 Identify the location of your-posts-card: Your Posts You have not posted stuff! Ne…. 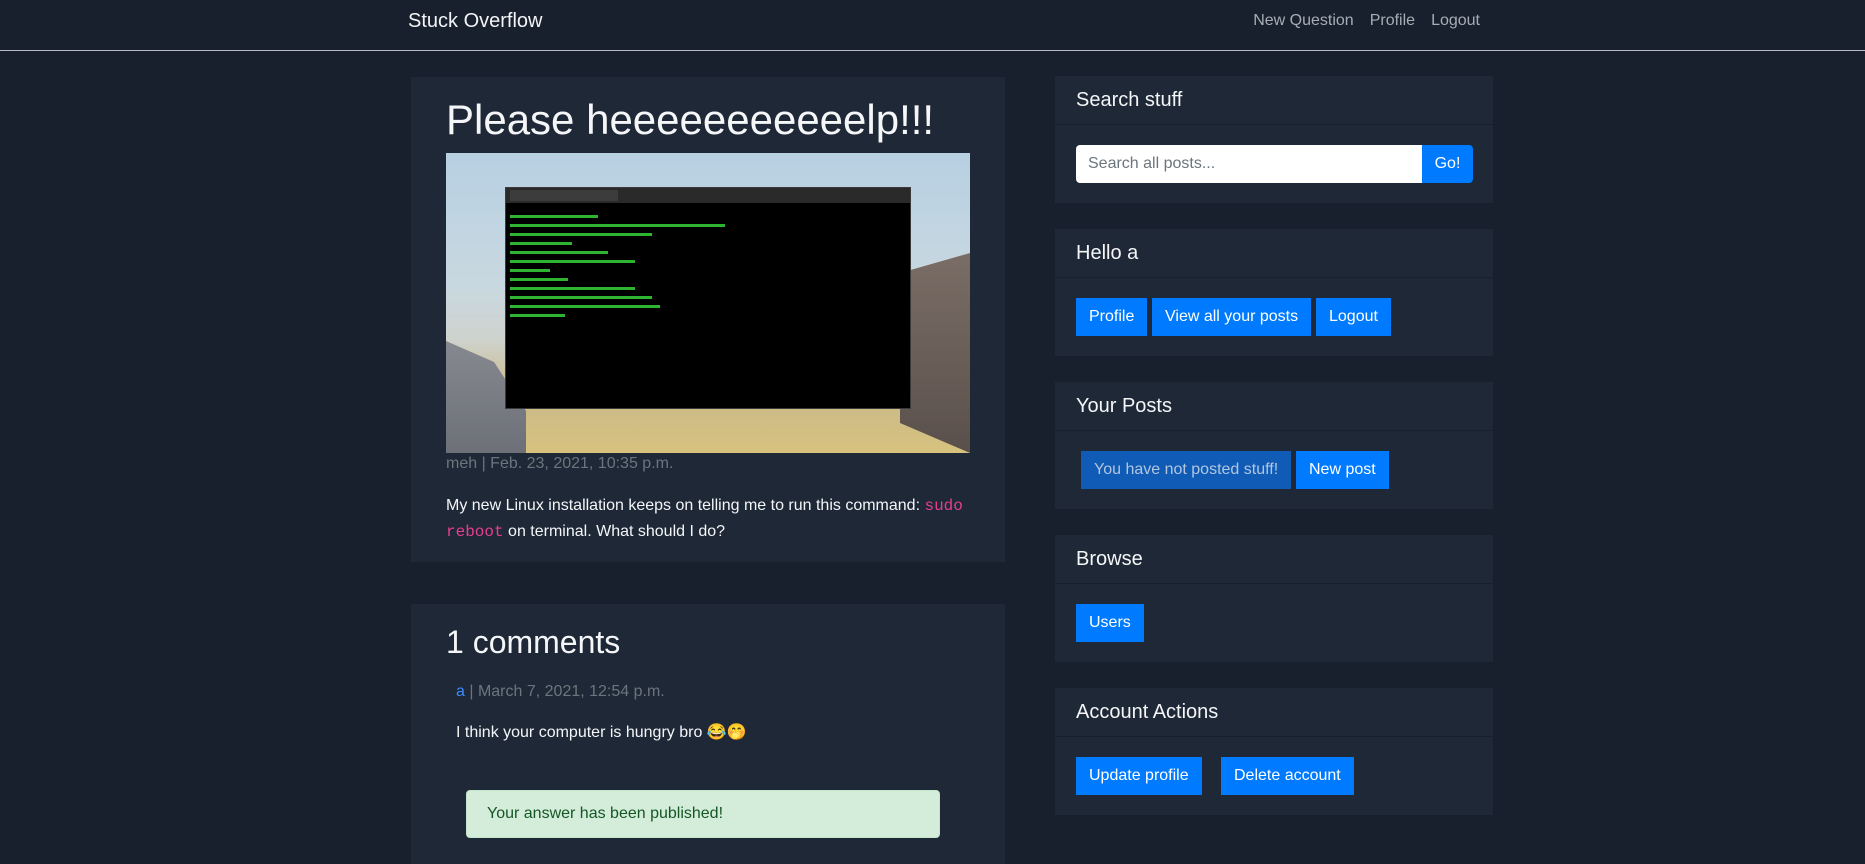
(1274, 445).